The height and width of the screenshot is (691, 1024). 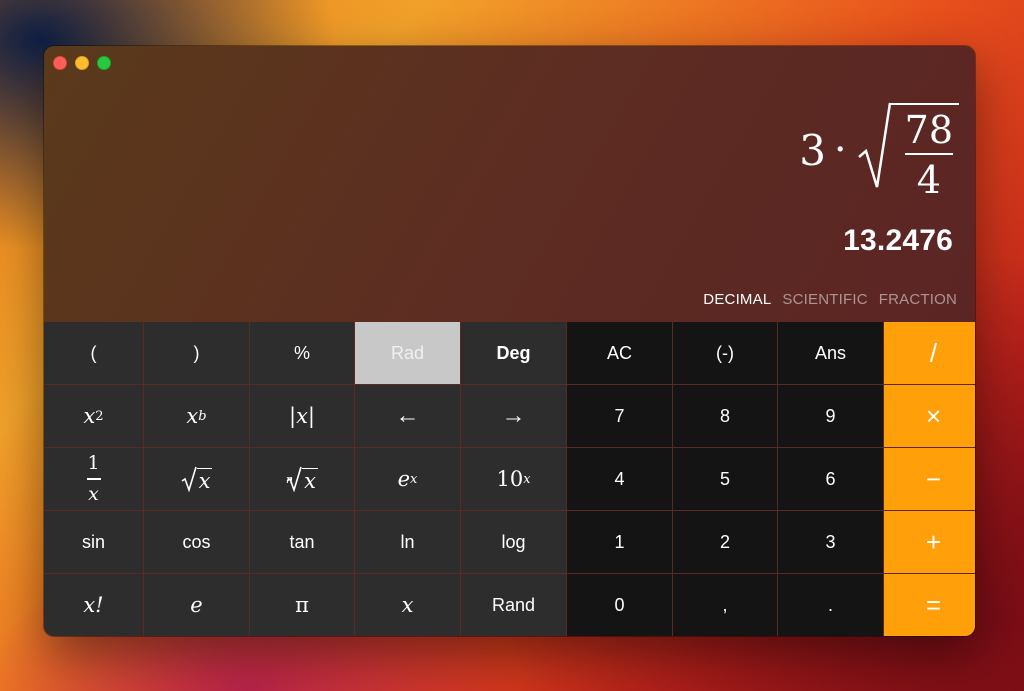 I want to click on power-of-ten-exponent: x, so click(x=527, y=479).